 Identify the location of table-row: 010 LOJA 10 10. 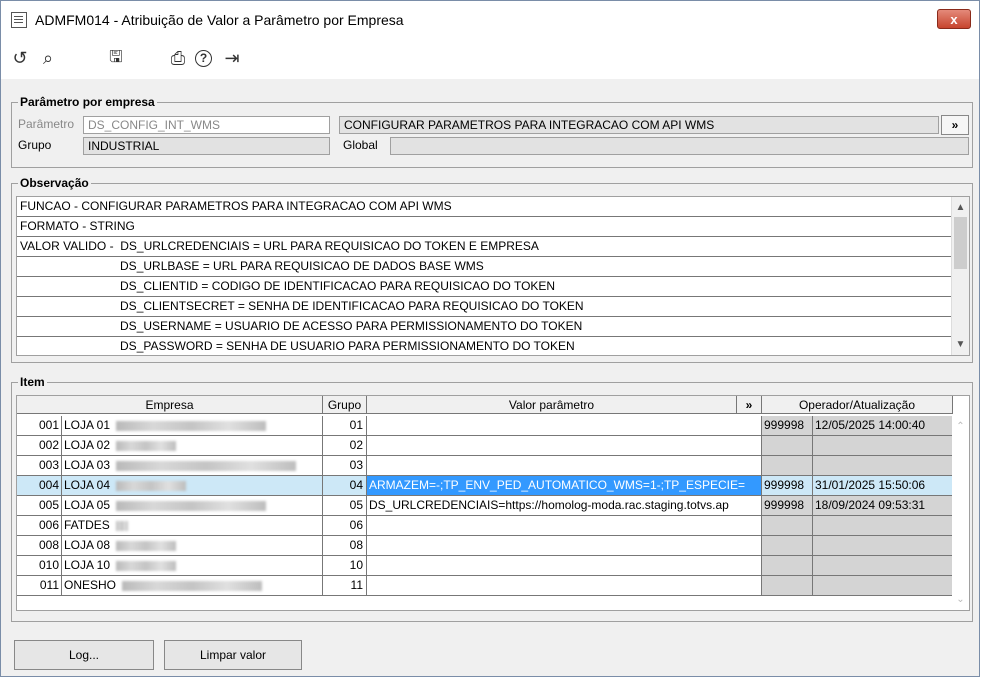
(485, 566).